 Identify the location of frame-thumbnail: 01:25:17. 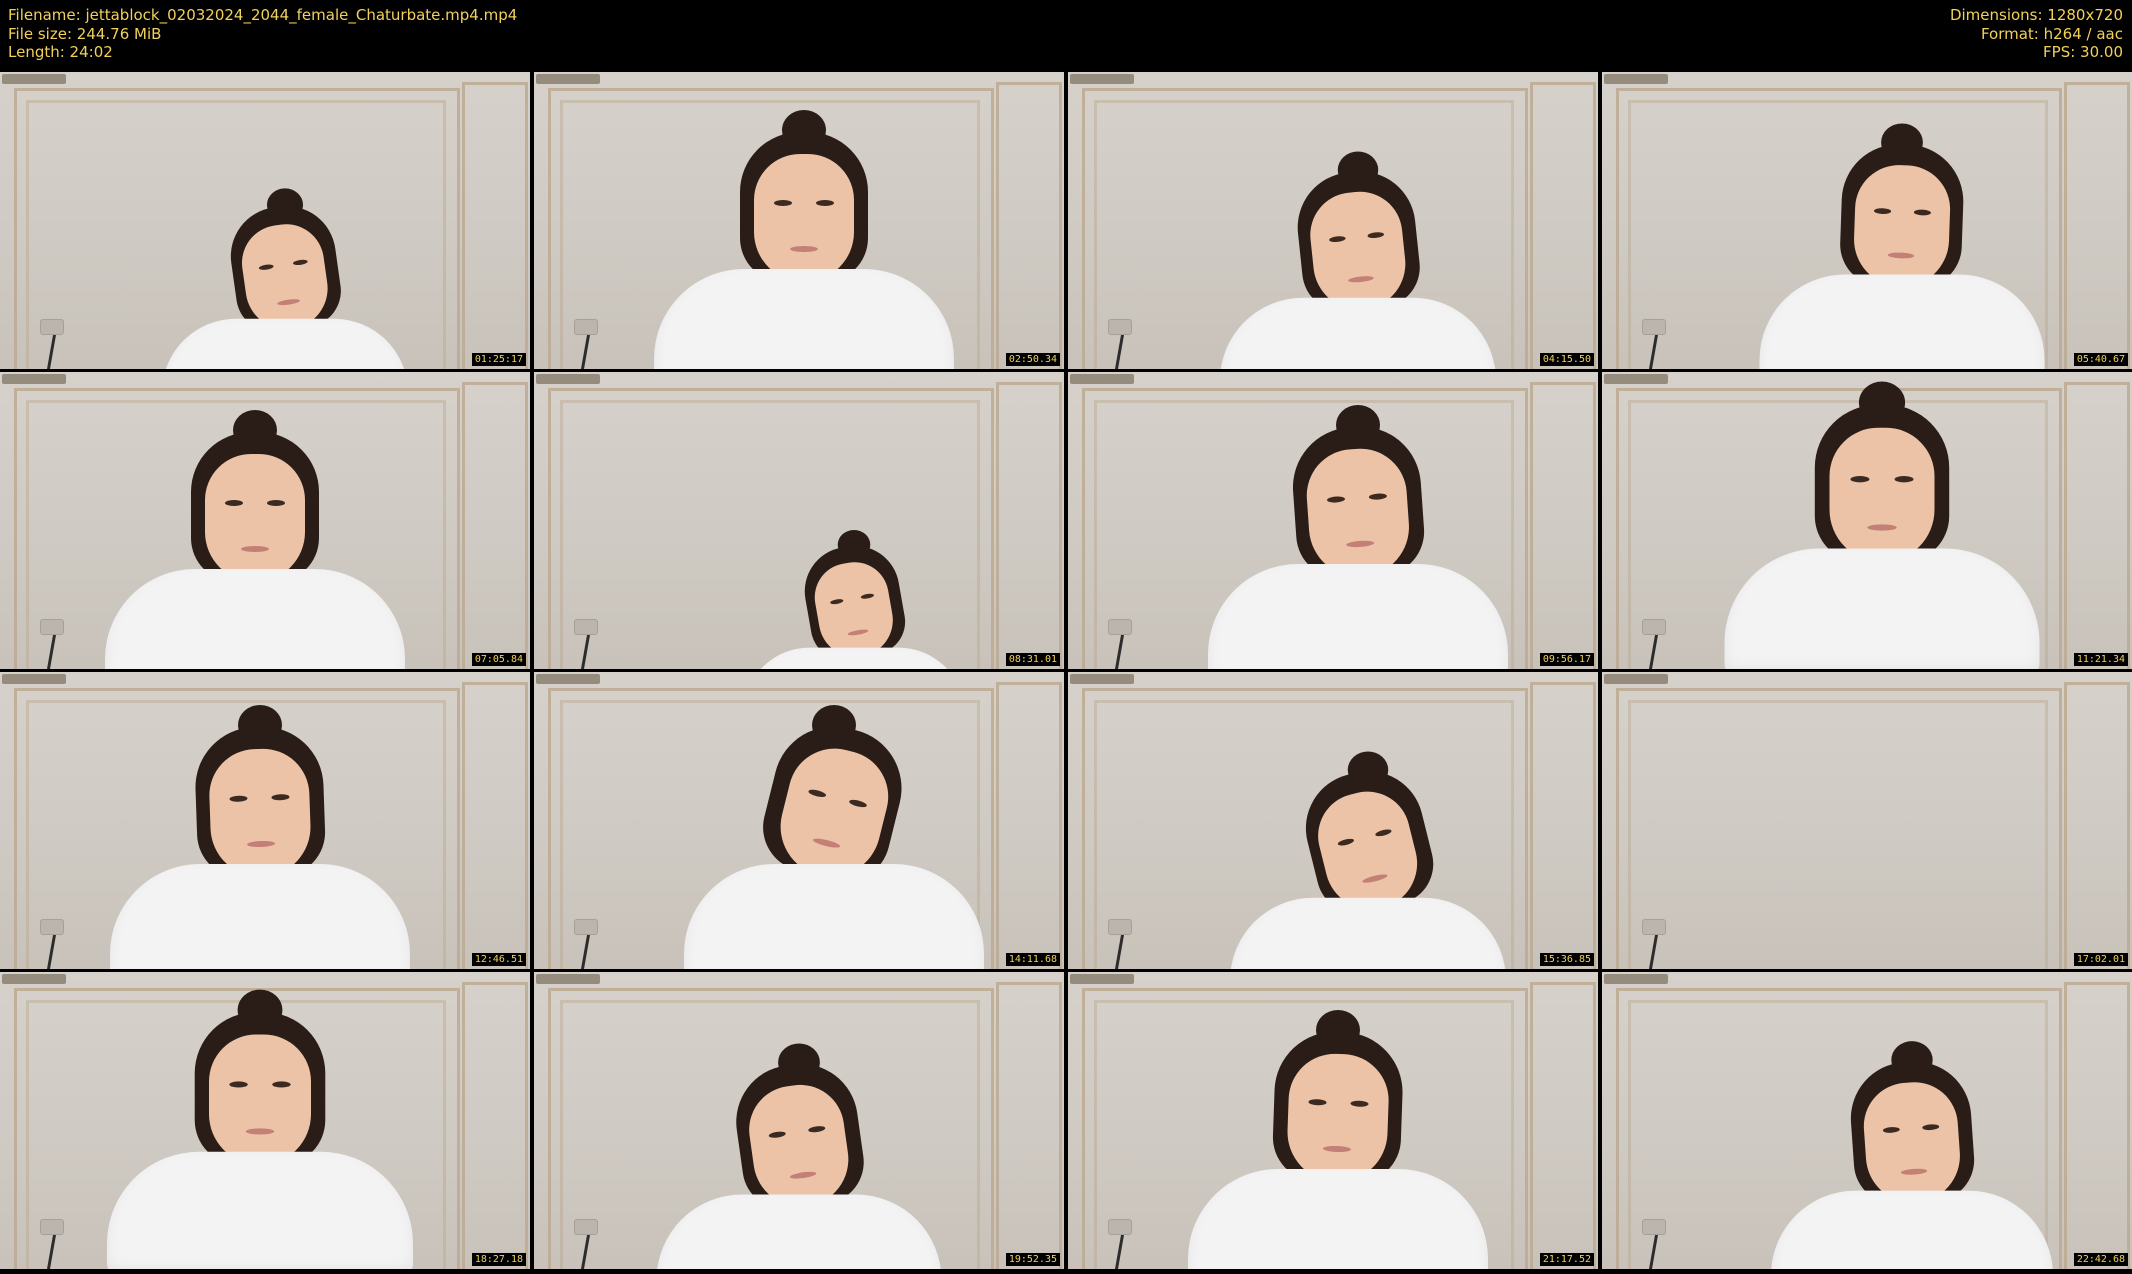
(265, 220).